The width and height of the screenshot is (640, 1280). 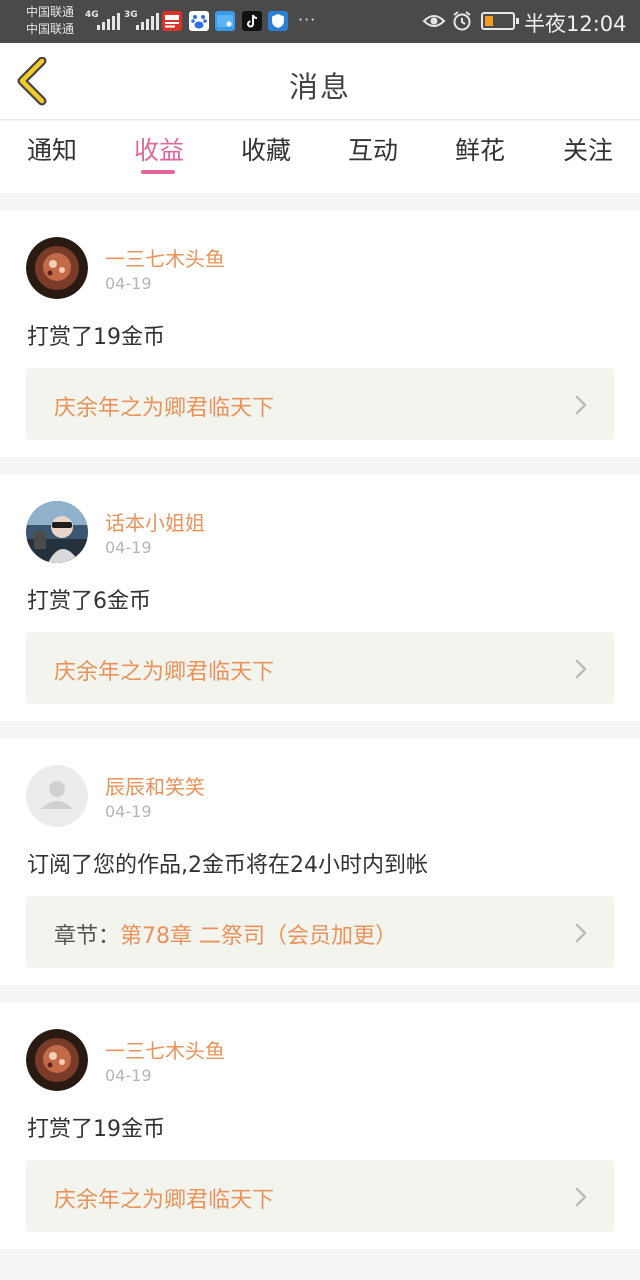 I want to click on shield-app-icon, so click(x=278, y=21).